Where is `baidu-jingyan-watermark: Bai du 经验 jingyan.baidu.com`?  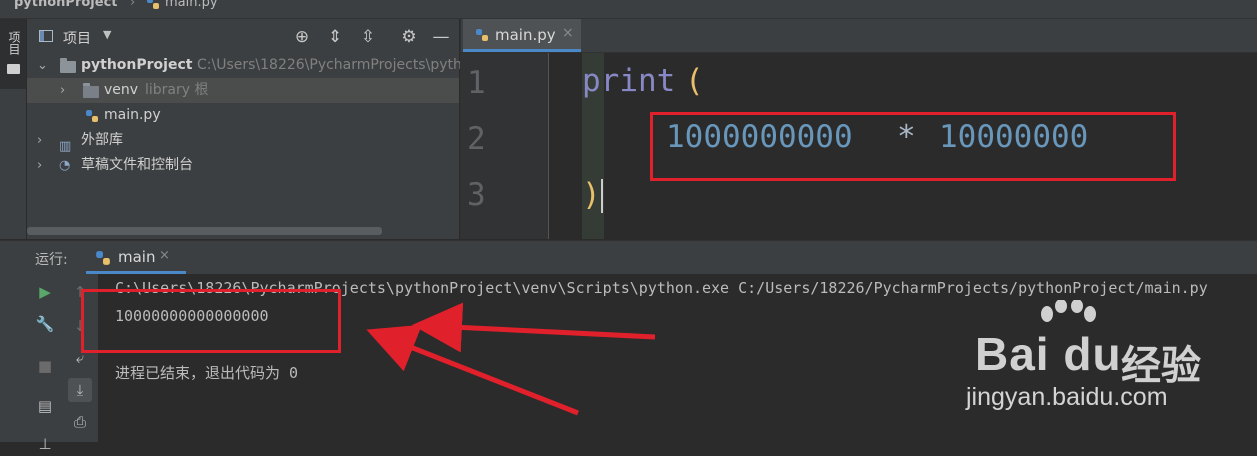
baidu-jingyan-watermark: Bai du 经验 jingyan.baidu.com is located at coordinates (1110, 367).